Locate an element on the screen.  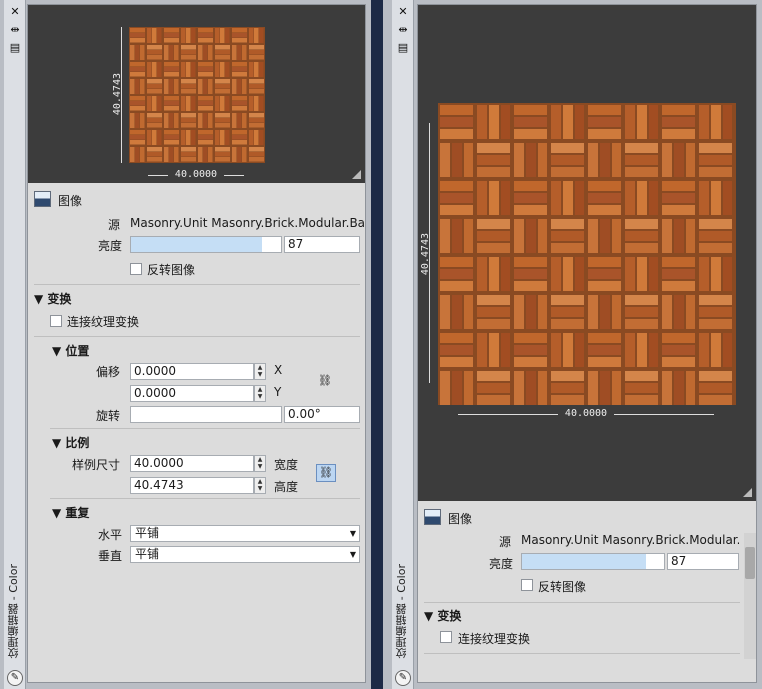
offset-y-spinner: ▲ ▼ is located at coordinates (260, 393).